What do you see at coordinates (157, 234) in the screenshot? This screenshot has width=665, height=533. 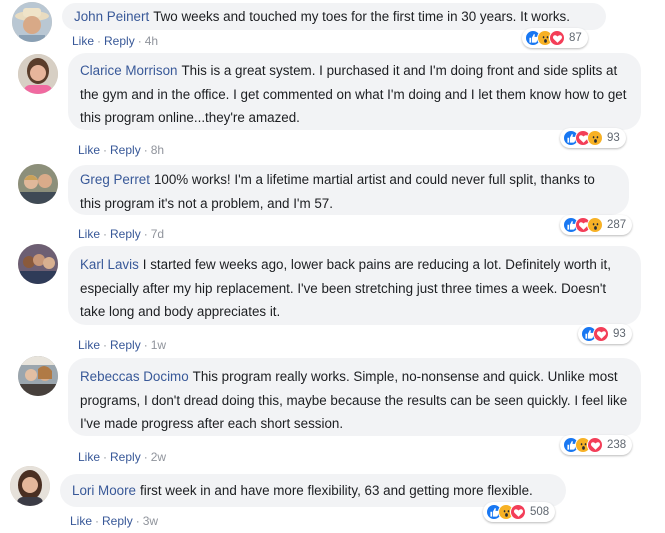 I see `comment-timestamp: 7d` at bounding box center [157, 234].